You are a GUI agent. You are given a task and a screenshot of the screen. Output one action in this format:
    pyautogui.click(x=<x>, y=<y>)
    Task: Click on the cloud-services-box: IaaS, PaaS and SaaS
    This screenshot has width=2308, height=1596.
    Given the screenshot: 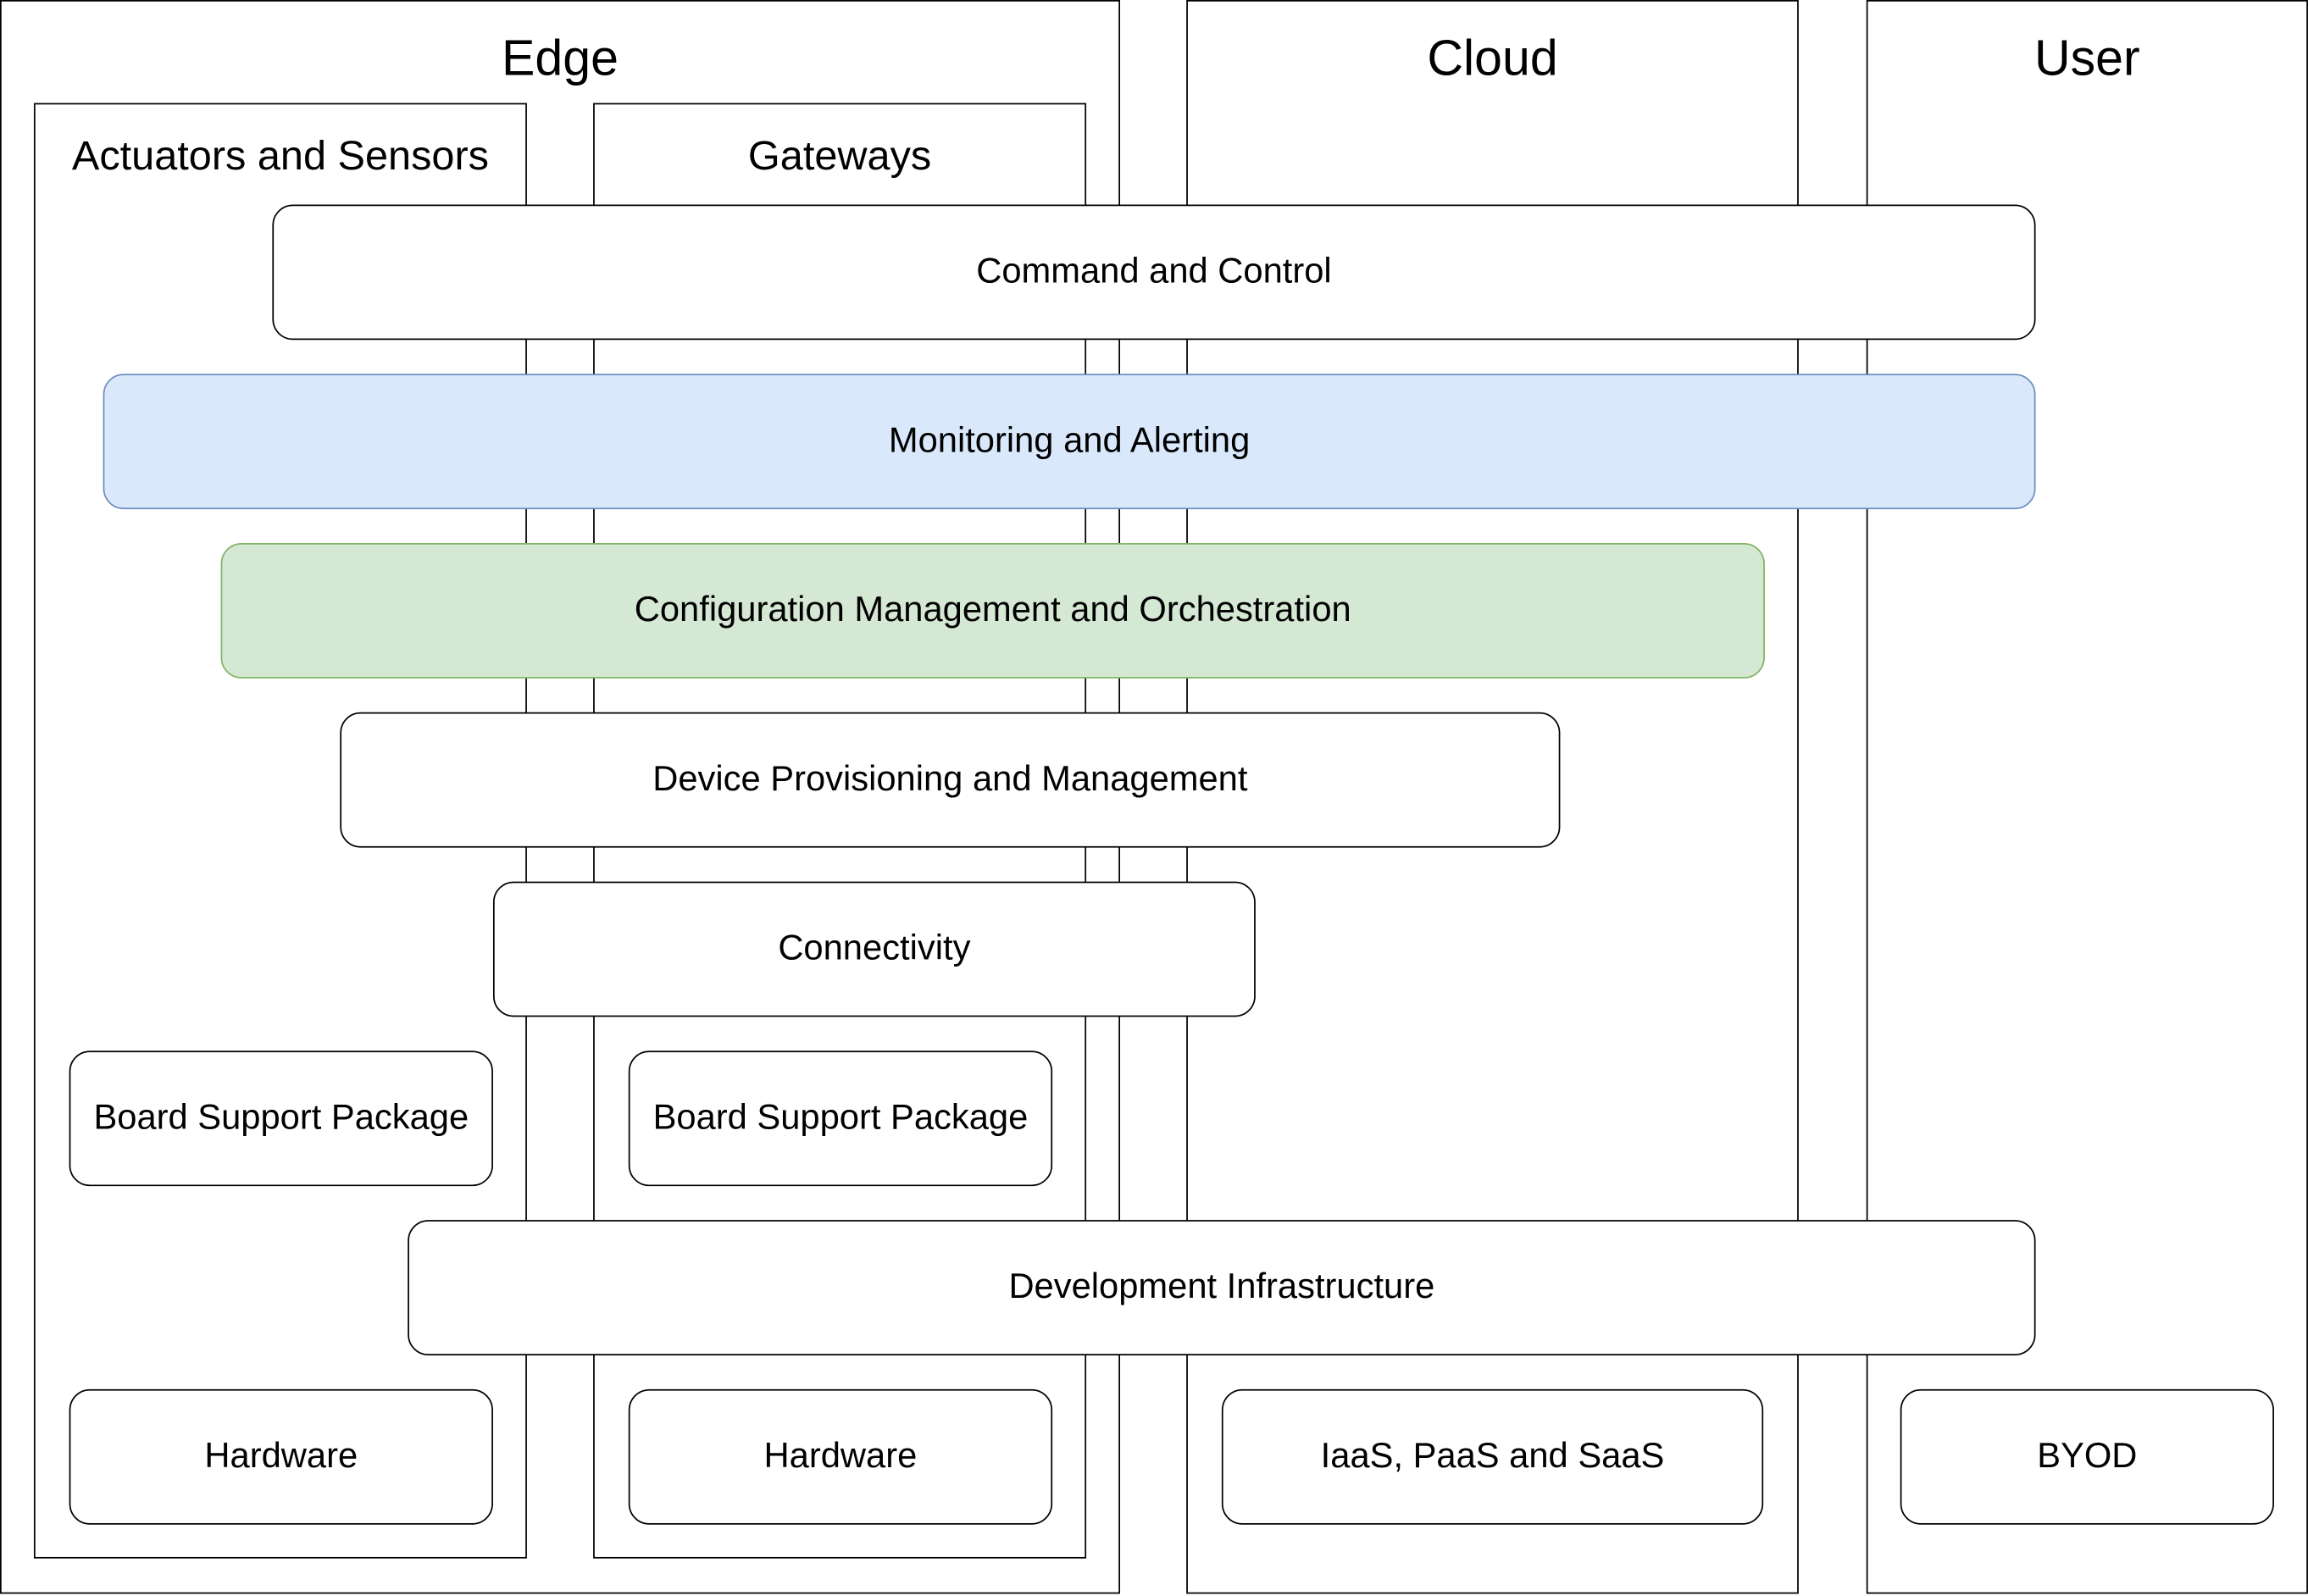 What is the action you would take?
    pyautogui.click(x=1493, y=1456)
    